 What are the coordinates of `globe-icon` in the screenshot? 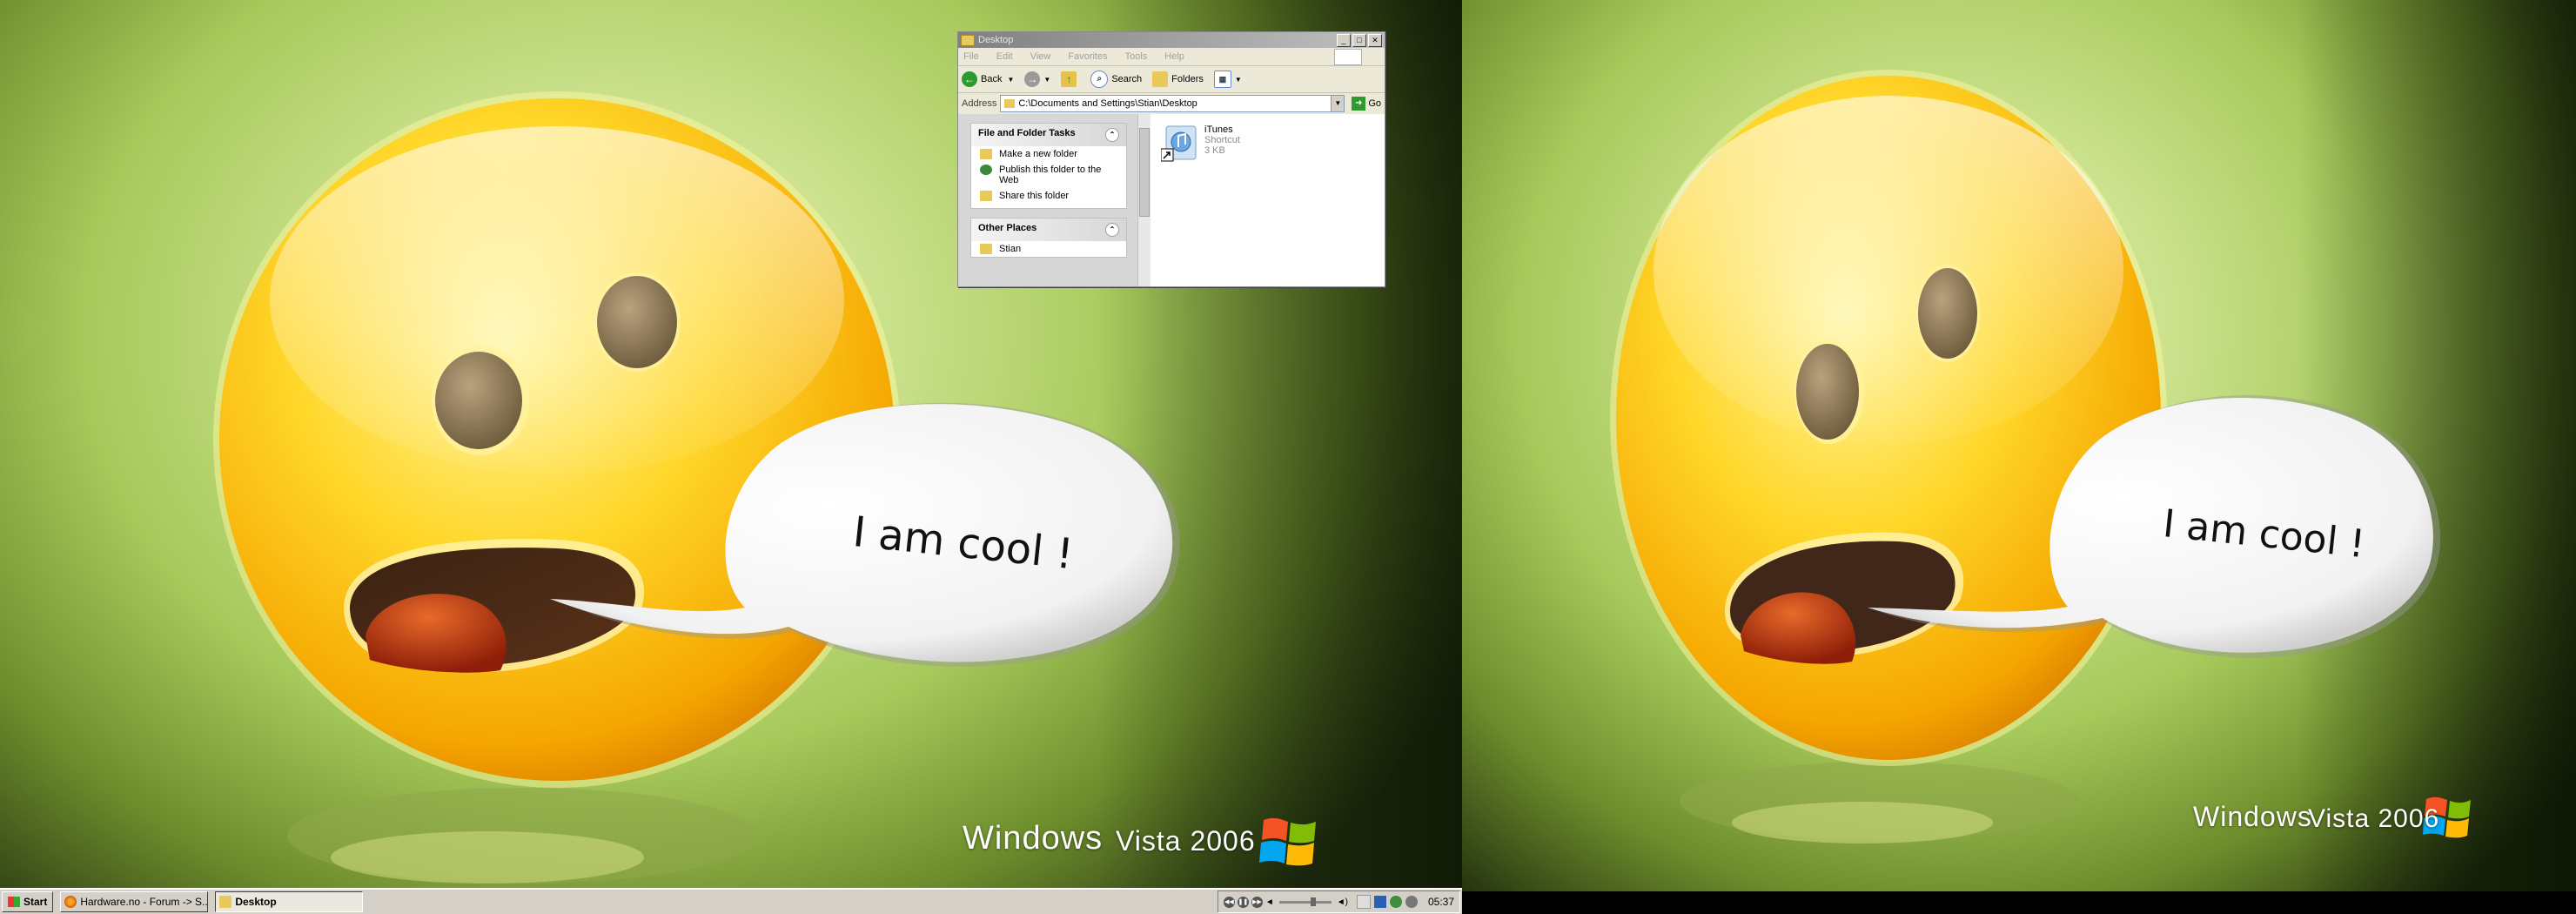 It's located at (986, 170).